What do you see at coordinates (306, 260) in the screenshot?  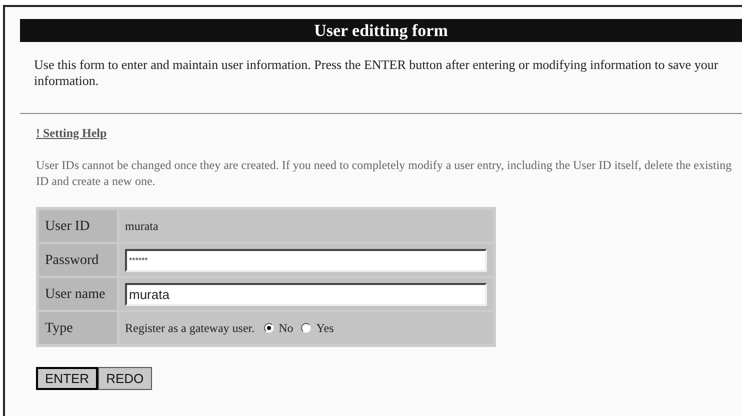 I see `password-field: ******` at bounding box center [306, 260].